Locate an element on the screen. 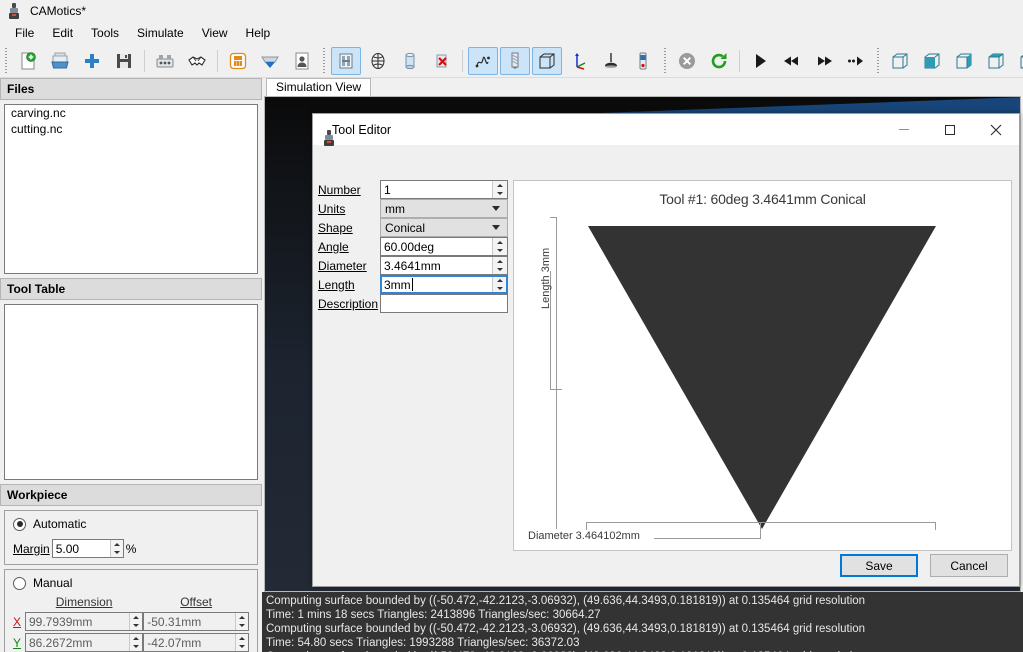 This screenshot has height=652, width=1023. margin-input is located at coordinates (81, 548).